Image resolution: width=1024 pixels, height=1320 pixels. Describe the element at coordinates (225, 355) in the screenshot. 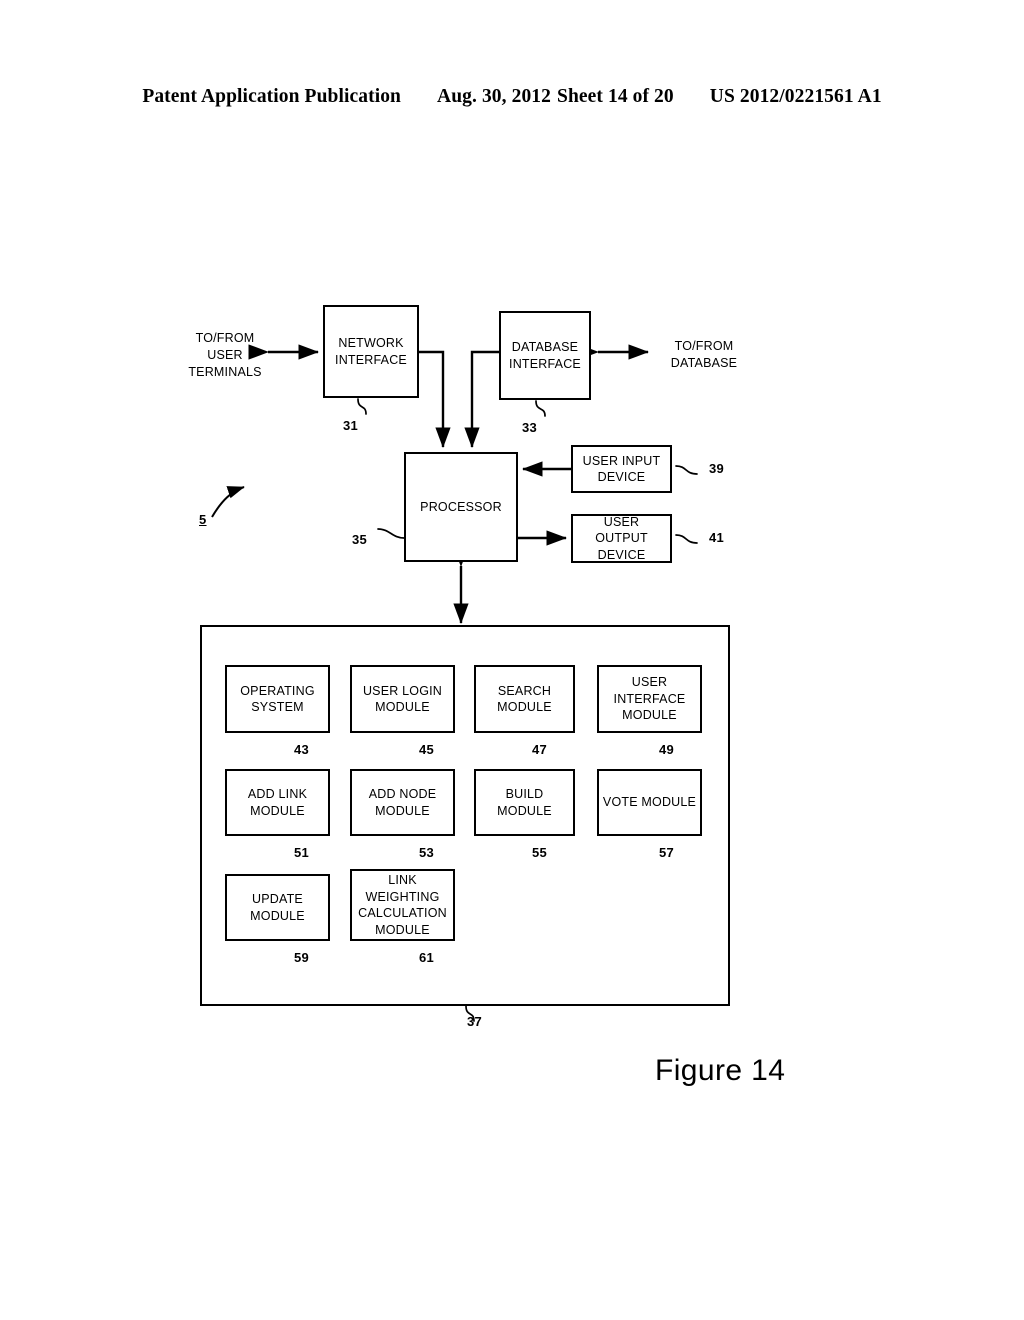

I see `to-from-user-terminals-label: TO/FROM USER TERMINALS` at that location.